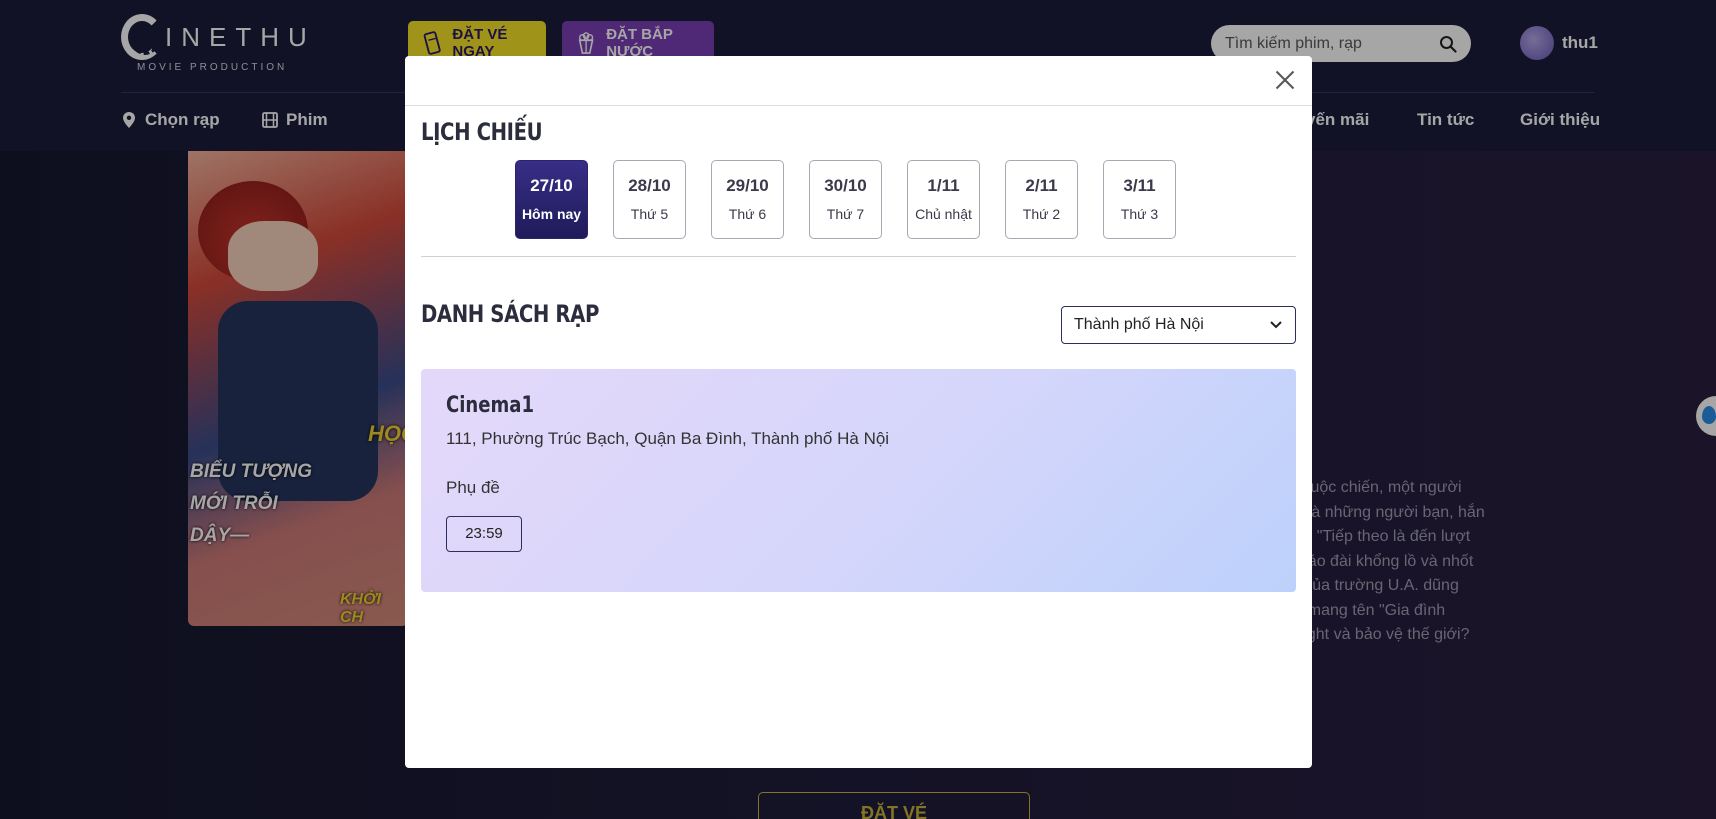 This screenshot has height=819, width=1716. Describe the element at coordinates (649, 199) in the screenshot. I see `date-tab: 28/10 Thứ 5` at that location.